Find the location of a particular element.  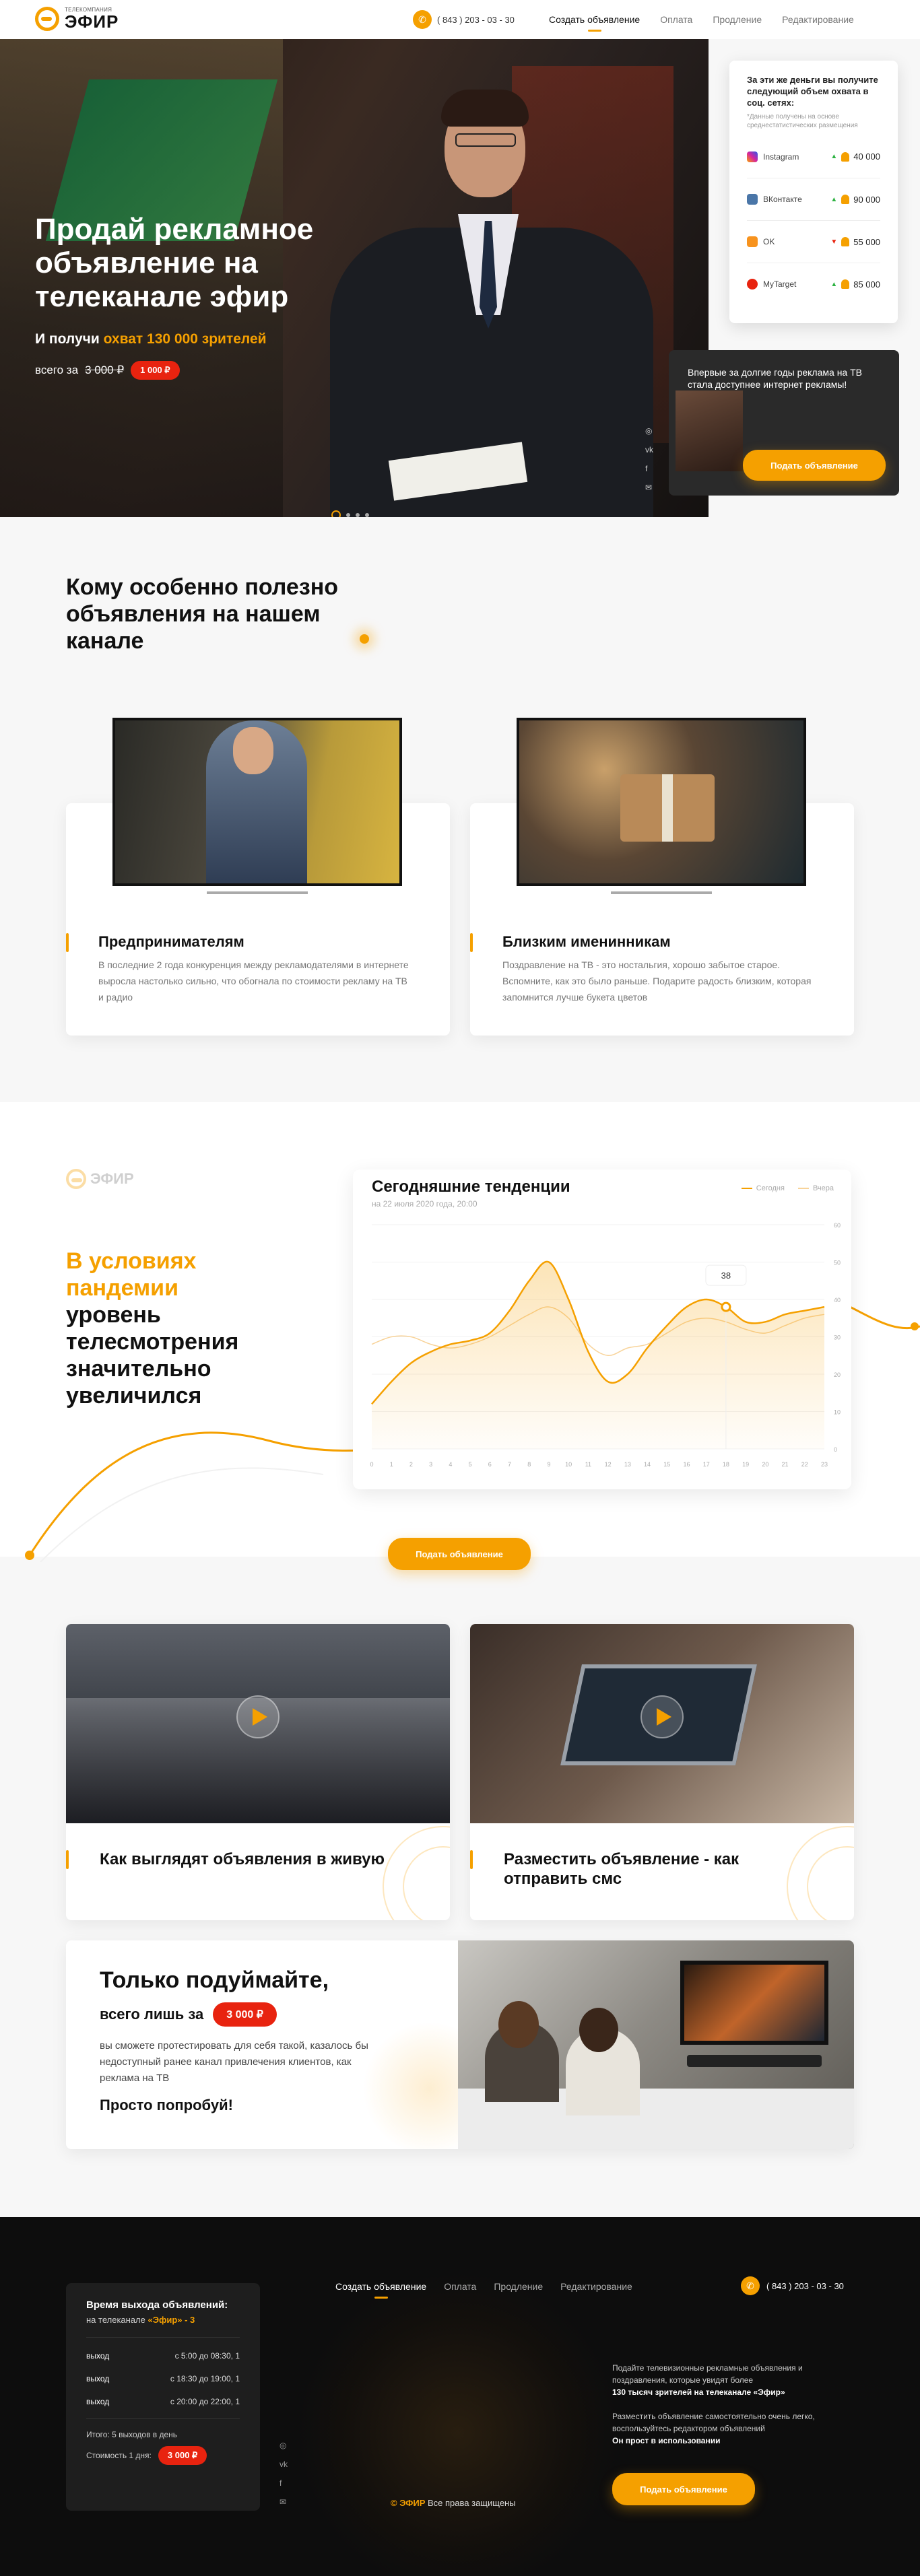

slider-dots is located at coordinates (350, 513).